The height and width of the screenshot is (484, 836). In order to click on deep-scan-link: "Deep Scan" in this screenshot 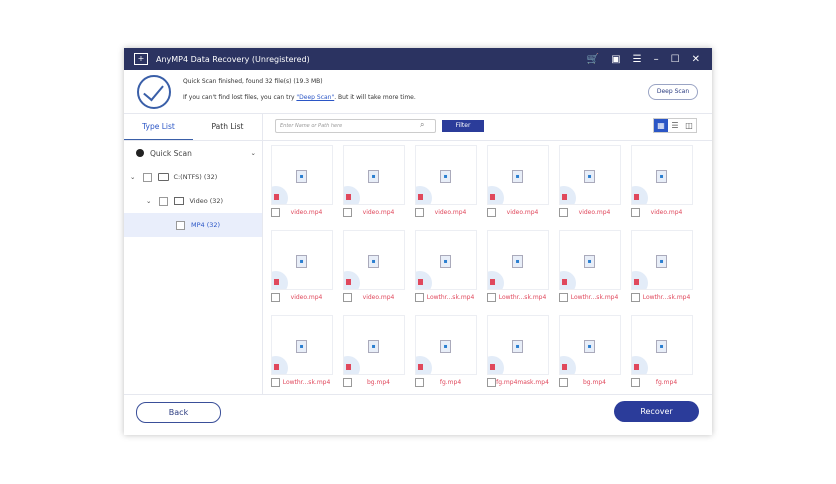, I will do `click(315, 97)`.